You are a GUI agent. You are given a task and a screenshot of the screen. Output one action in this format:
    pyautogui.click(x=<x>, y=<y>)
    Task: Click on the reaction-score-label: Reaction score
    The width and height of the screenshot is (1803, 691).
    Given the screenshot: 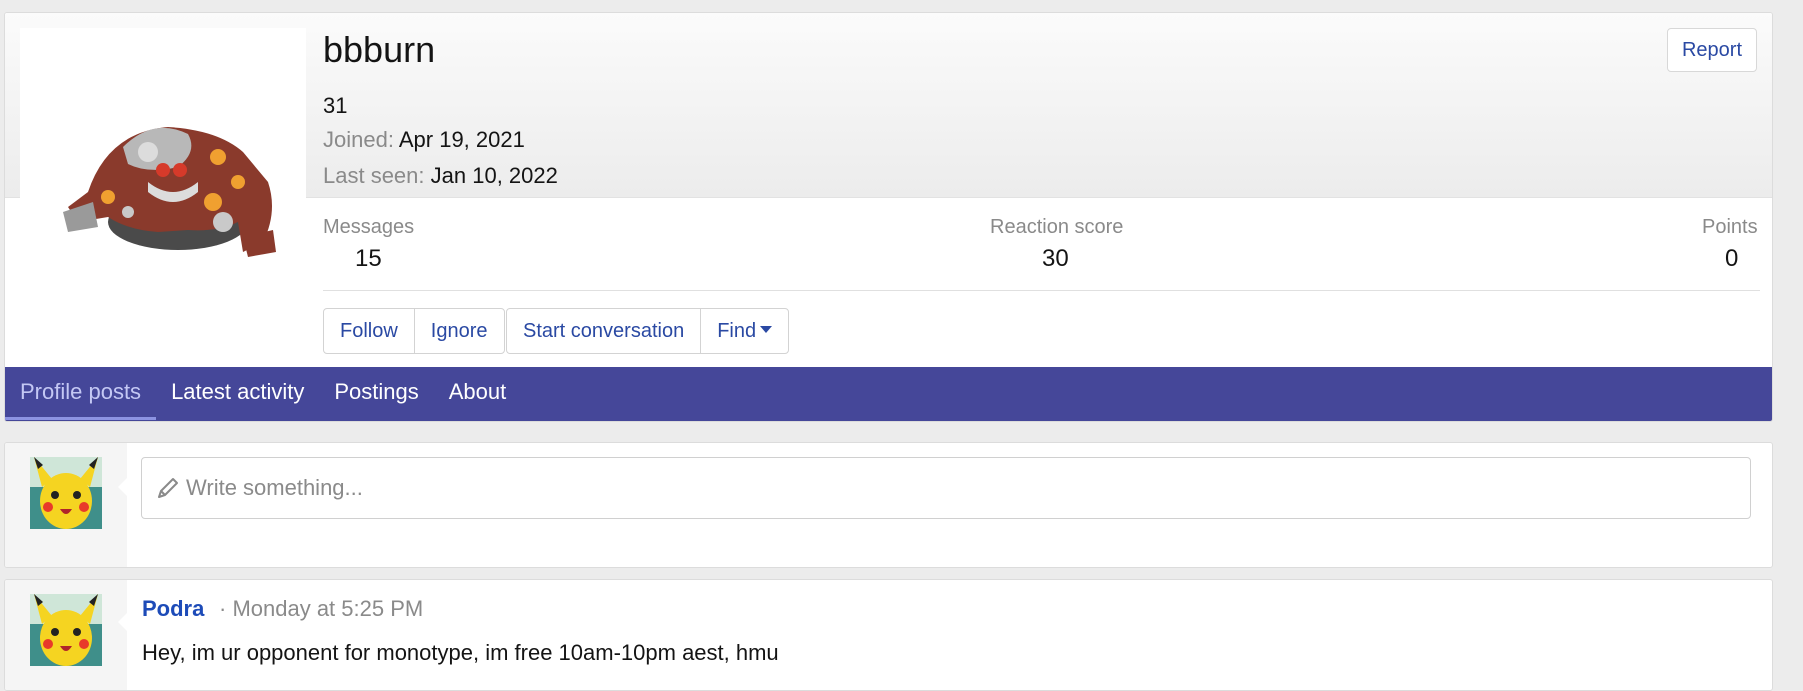 What is the action you would take?
    pyautogui.click(x=1057, y=227)
    